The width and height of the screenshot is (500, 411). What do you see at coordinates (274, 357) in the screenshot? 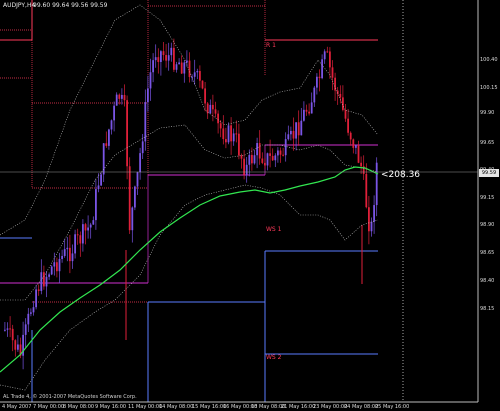
I see `s2-level-label: WS 2` at bounding box center [274, 357].